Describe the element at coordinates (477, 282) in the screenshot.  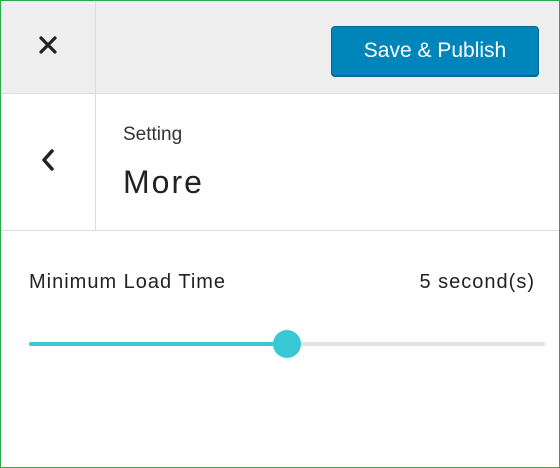
I see `minimum-load-time-value: 5 second(s)` at that location.